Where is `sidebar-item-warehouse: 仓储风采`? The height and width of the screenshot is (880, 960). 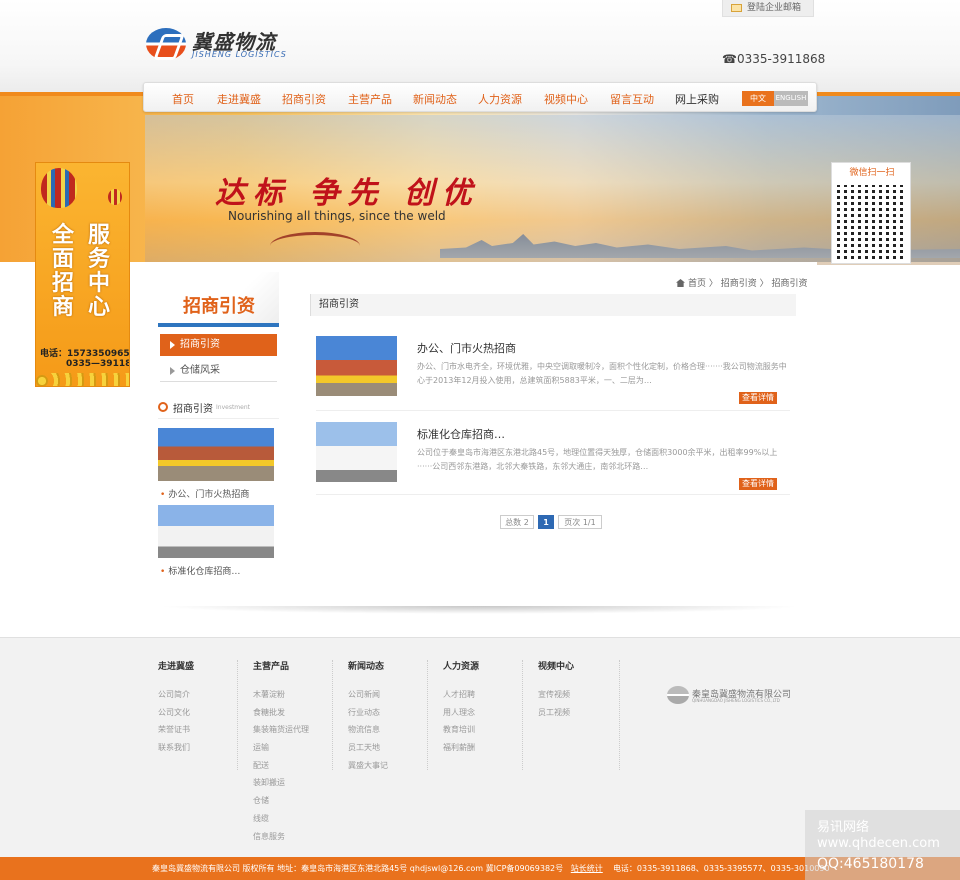
sidebar-item-warehouse: 仓储风采 is located at coordinates (218, 371).